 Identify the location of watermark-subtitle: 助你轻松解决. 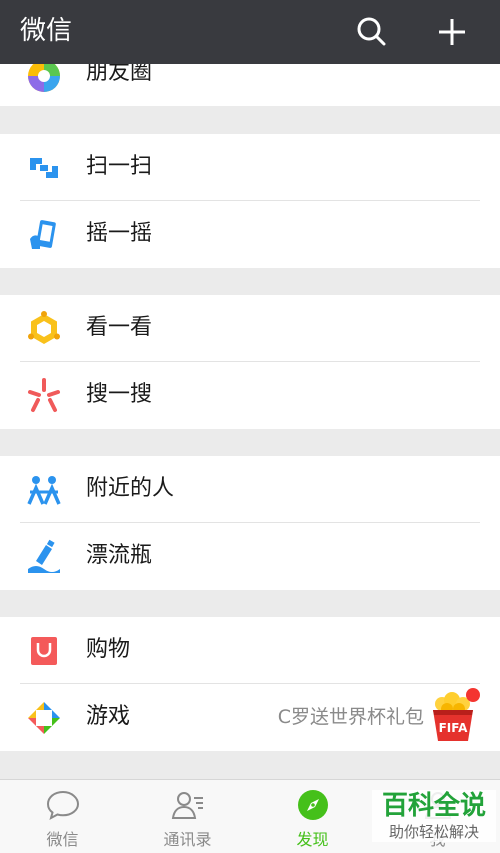
(433, 832).